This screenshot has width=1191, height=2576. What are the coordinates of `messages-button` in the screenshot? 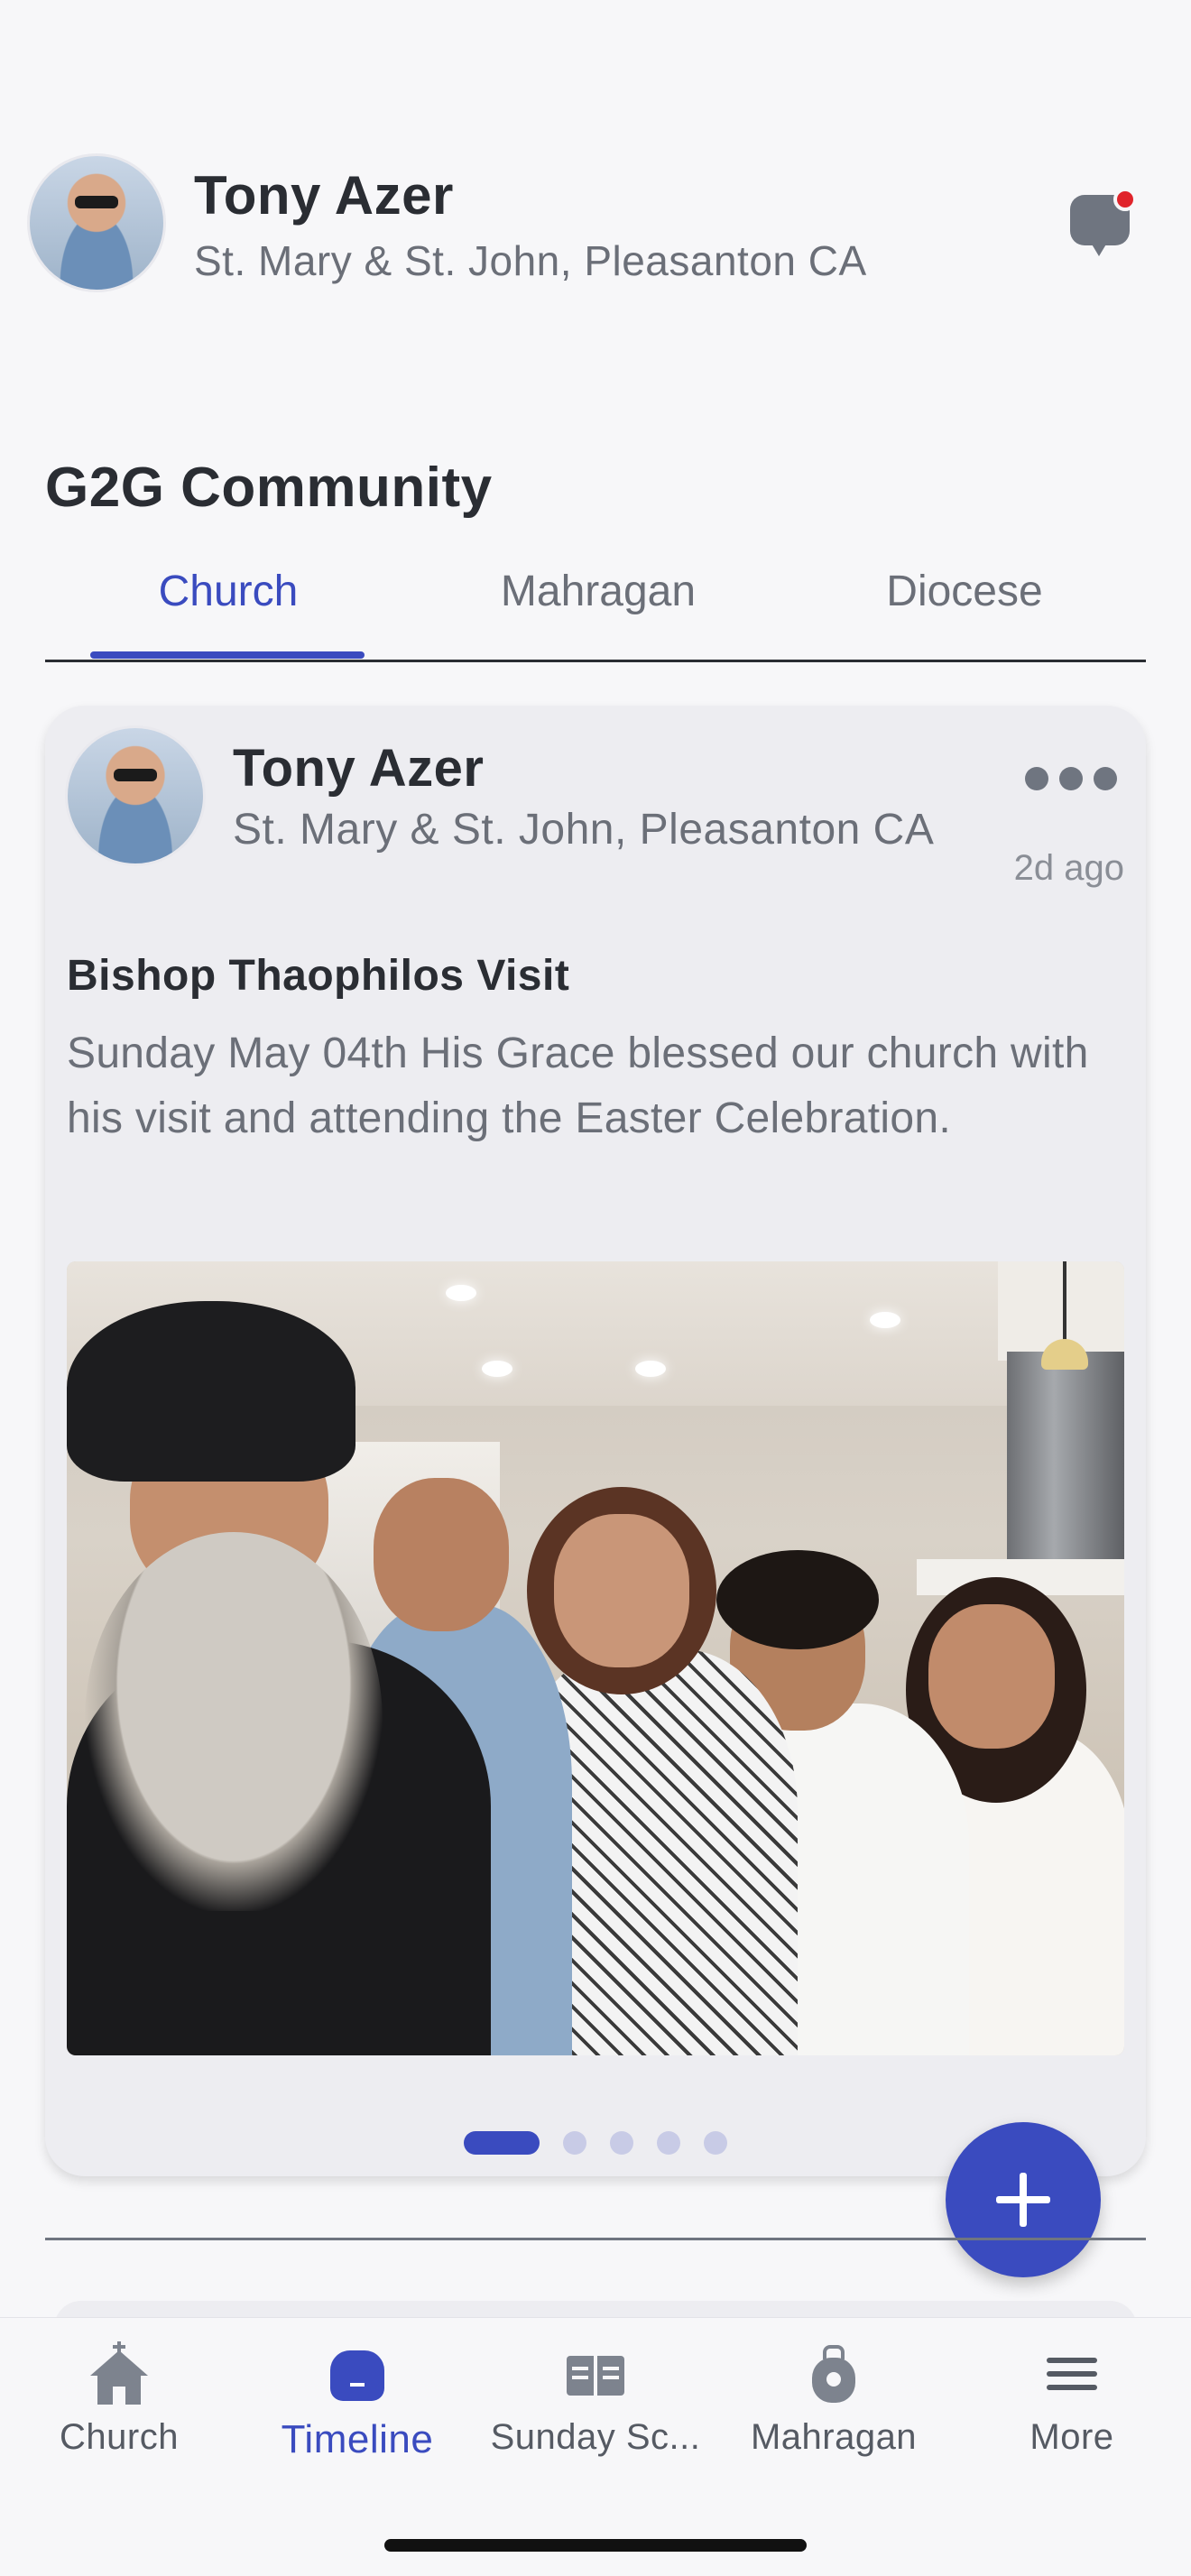 It's located at (1101, 224).